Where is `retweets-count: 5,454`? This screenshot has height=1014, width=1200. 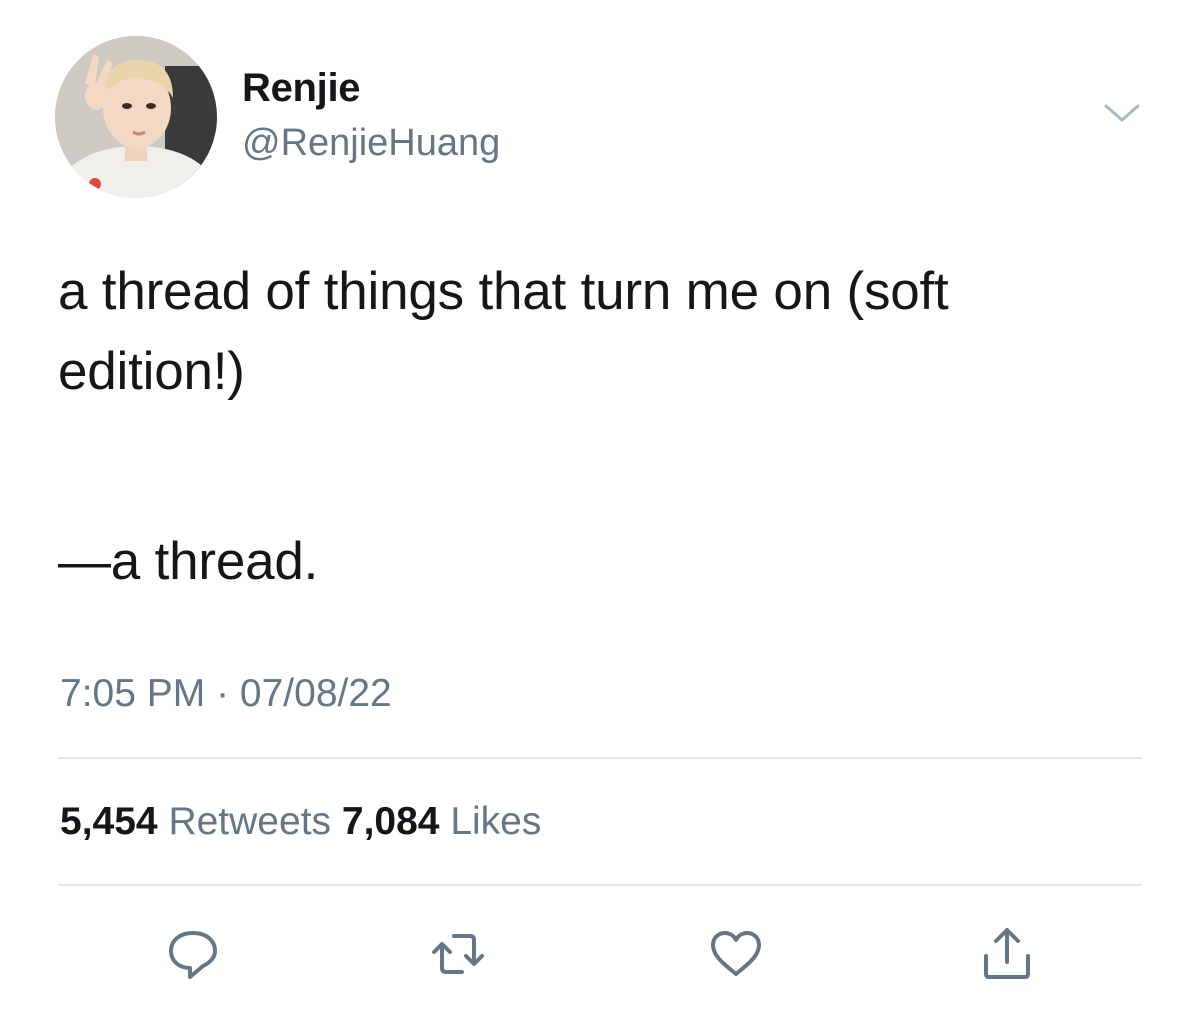 retweets-count: 5,454 is located at coordinates (109, 821).